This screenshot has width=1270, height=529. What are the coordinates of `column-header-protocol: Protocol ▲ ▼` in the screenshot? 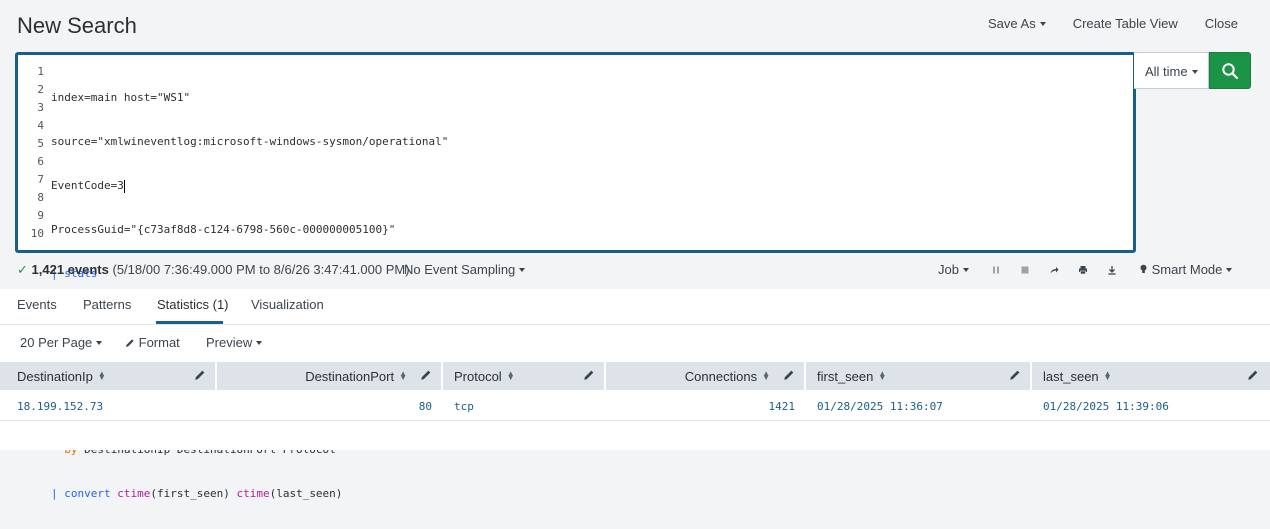 It's located at (524, 376).